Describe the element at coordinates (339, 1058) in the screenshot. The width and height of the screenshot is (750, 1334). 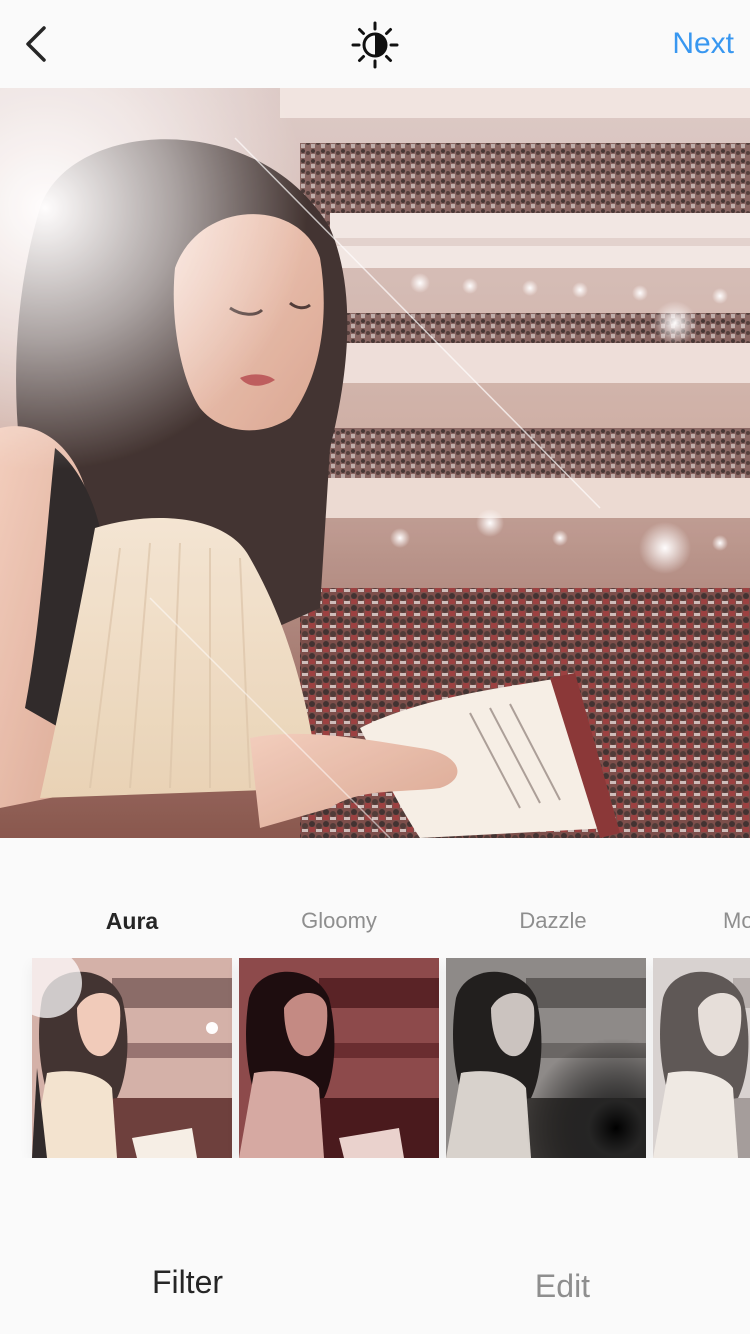
I see `filter-thumb-gloomy` at that location.